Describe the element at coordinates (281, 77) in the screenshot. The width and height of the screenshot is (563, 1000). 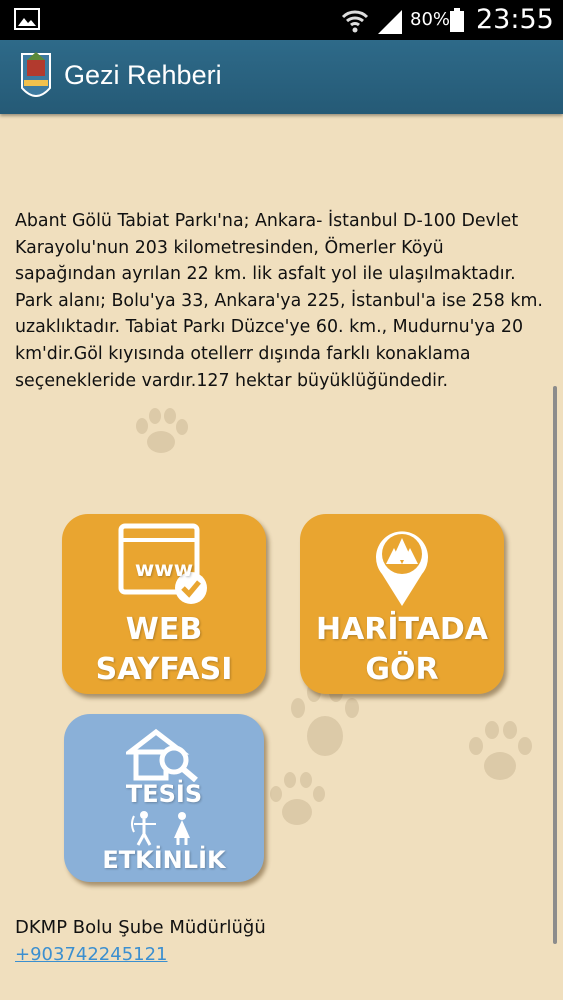
I see `action-bar: Gezi Rehberi` at that location.